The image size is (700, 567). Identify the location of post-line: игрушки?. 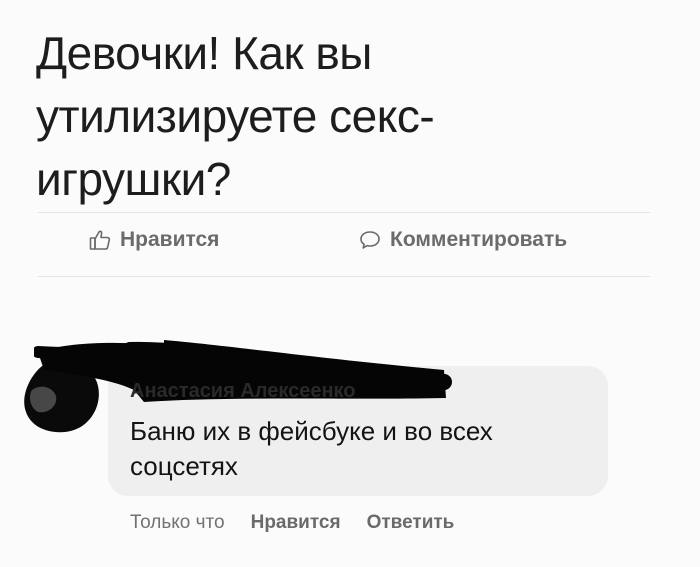
(133, 179).